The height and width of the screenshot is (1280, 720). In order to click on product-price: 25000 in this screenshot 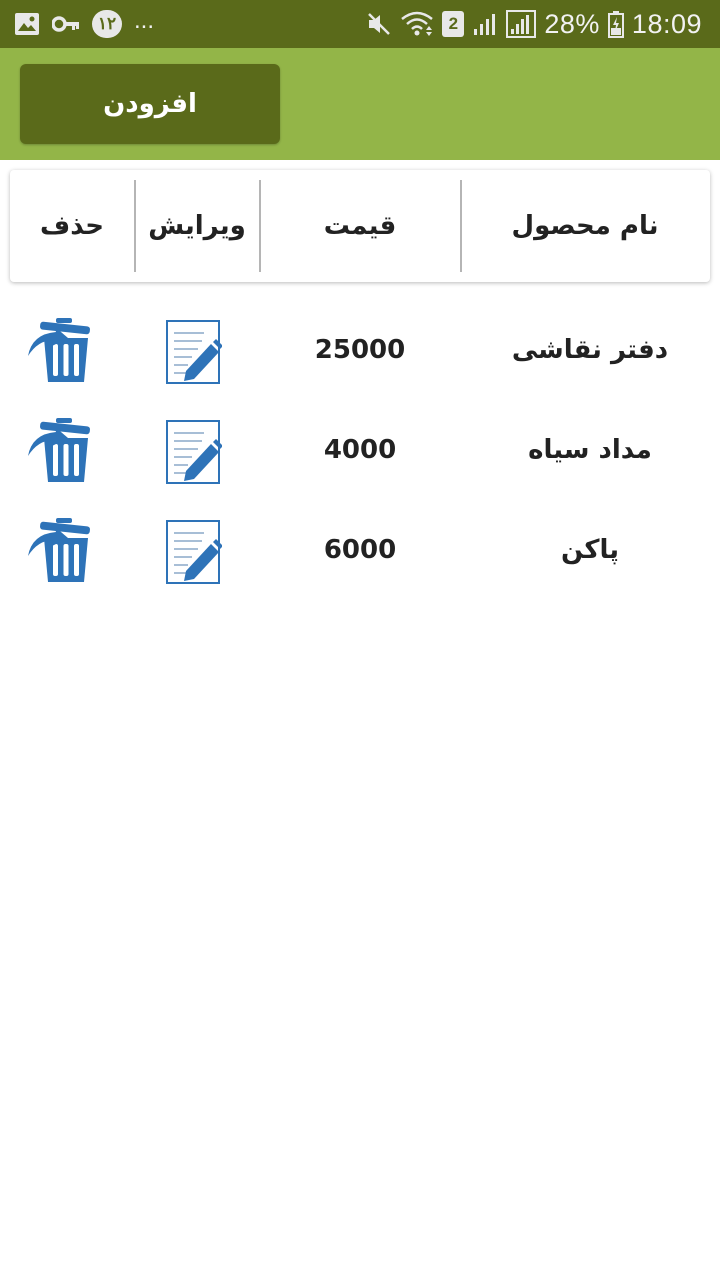, I will do `click(360, 350)`.